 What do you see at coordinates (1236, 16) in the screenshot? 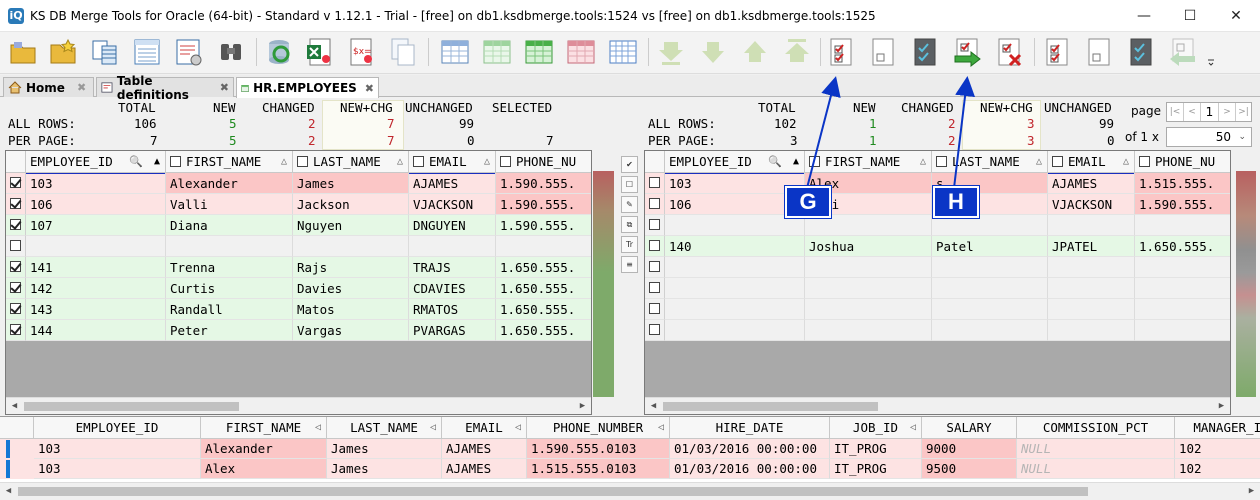
I see `close-window-button: ✕` at bounding box center [1236, 16].